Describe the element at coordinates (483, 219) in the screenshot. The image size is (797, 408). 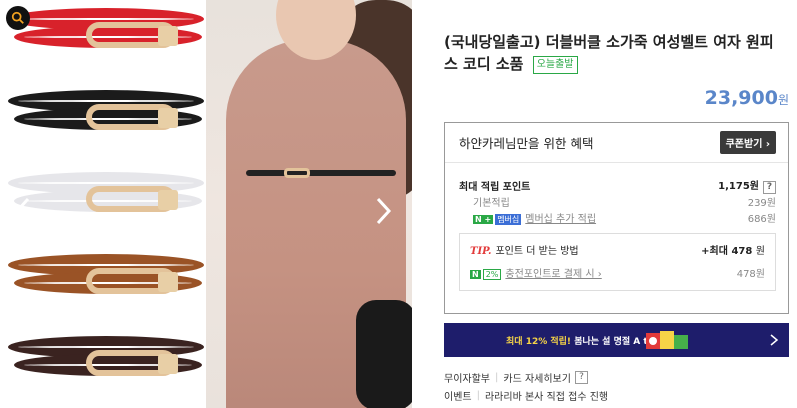
I see `naver-plus-icon: N +` at that location.